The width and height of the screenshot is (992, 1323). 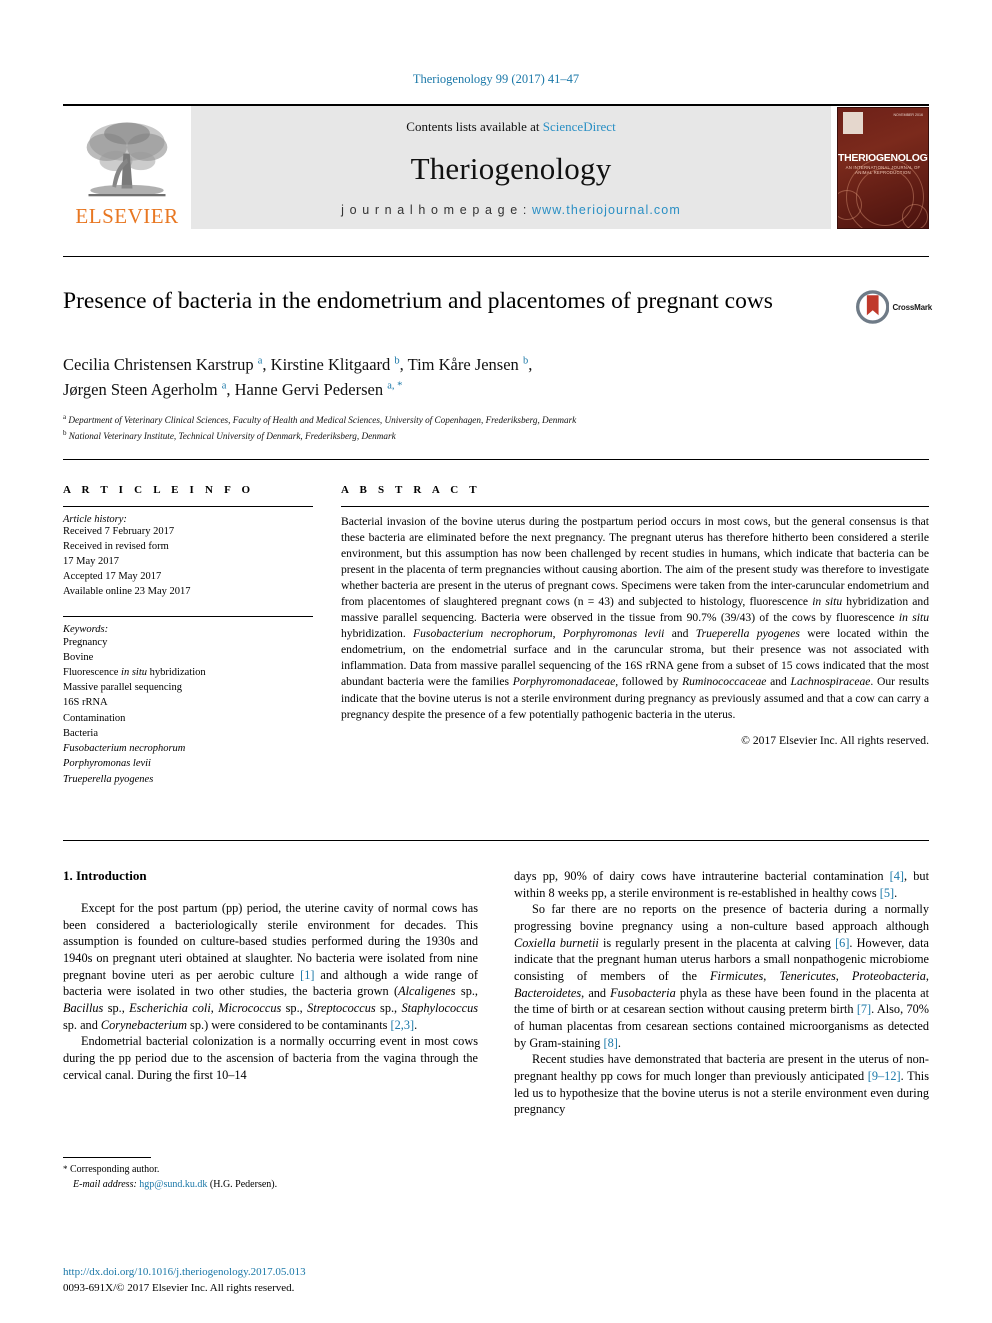 I want to click on article-info-heading: A R T I C L E I N F O, so click(x=159, y=490).